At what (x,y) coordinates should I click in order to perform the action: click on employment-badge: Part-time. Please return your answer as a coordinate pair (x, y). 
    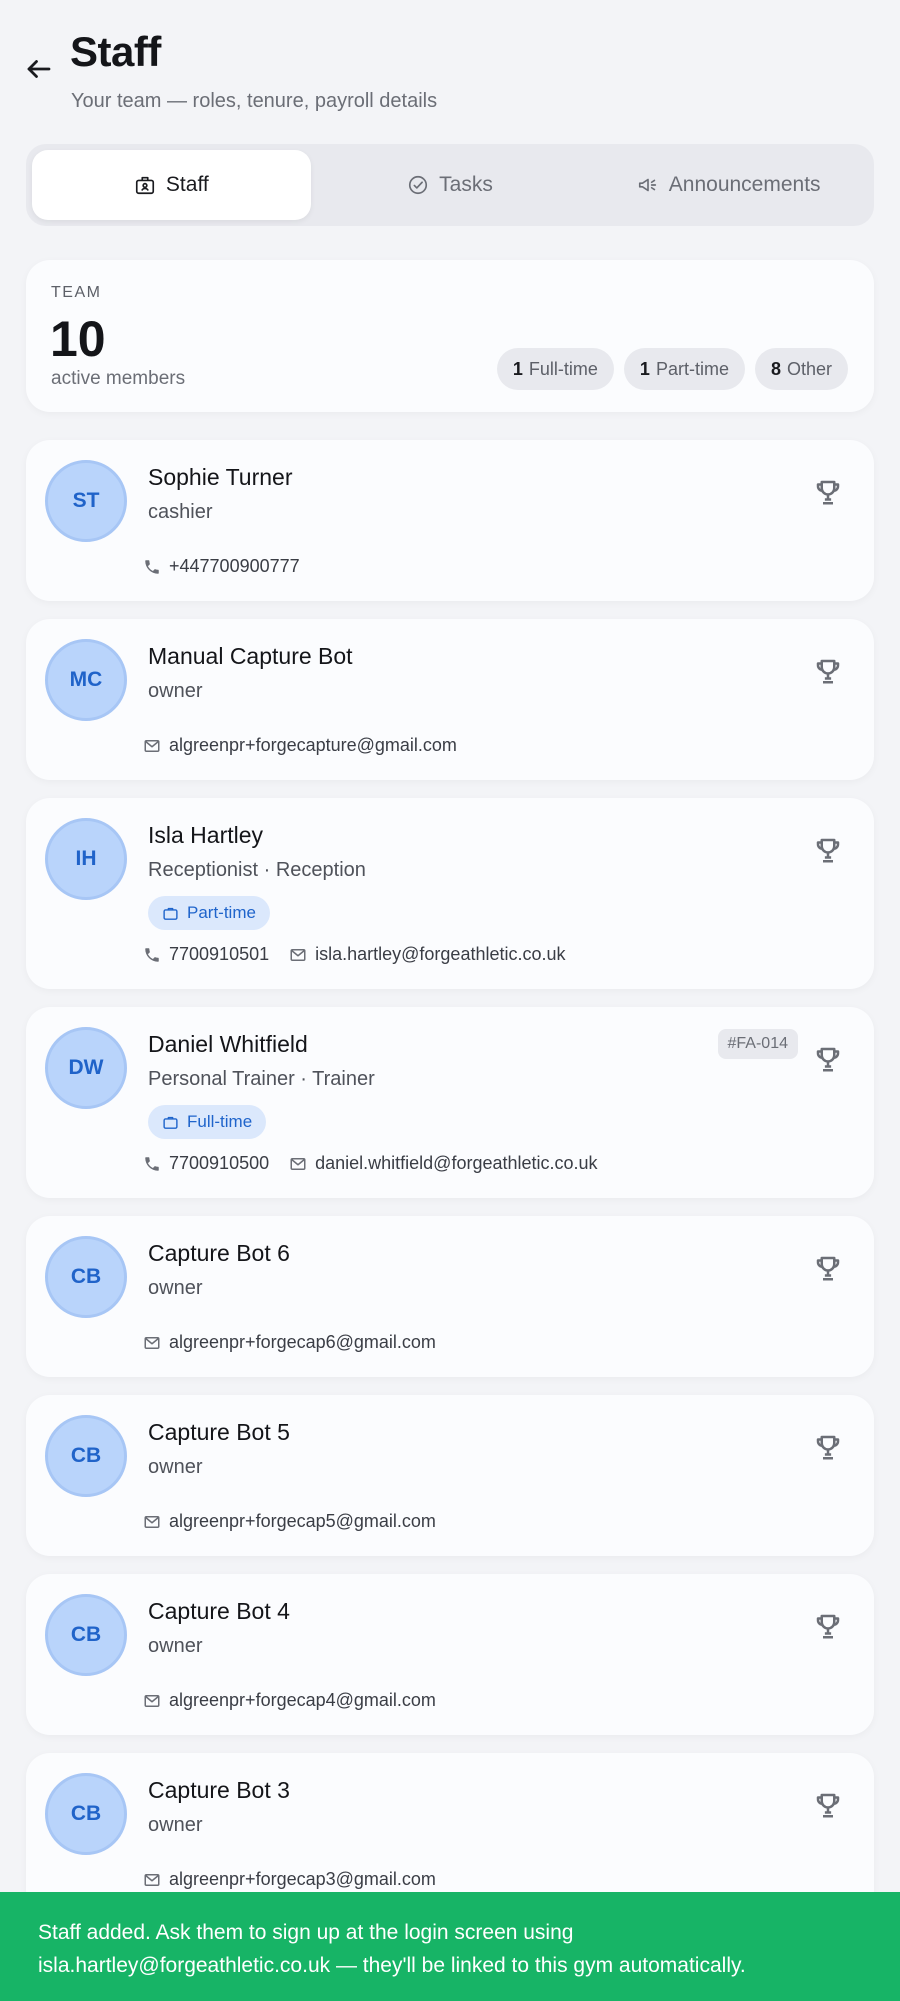
    Looking at the image, I should click on (209, 913).